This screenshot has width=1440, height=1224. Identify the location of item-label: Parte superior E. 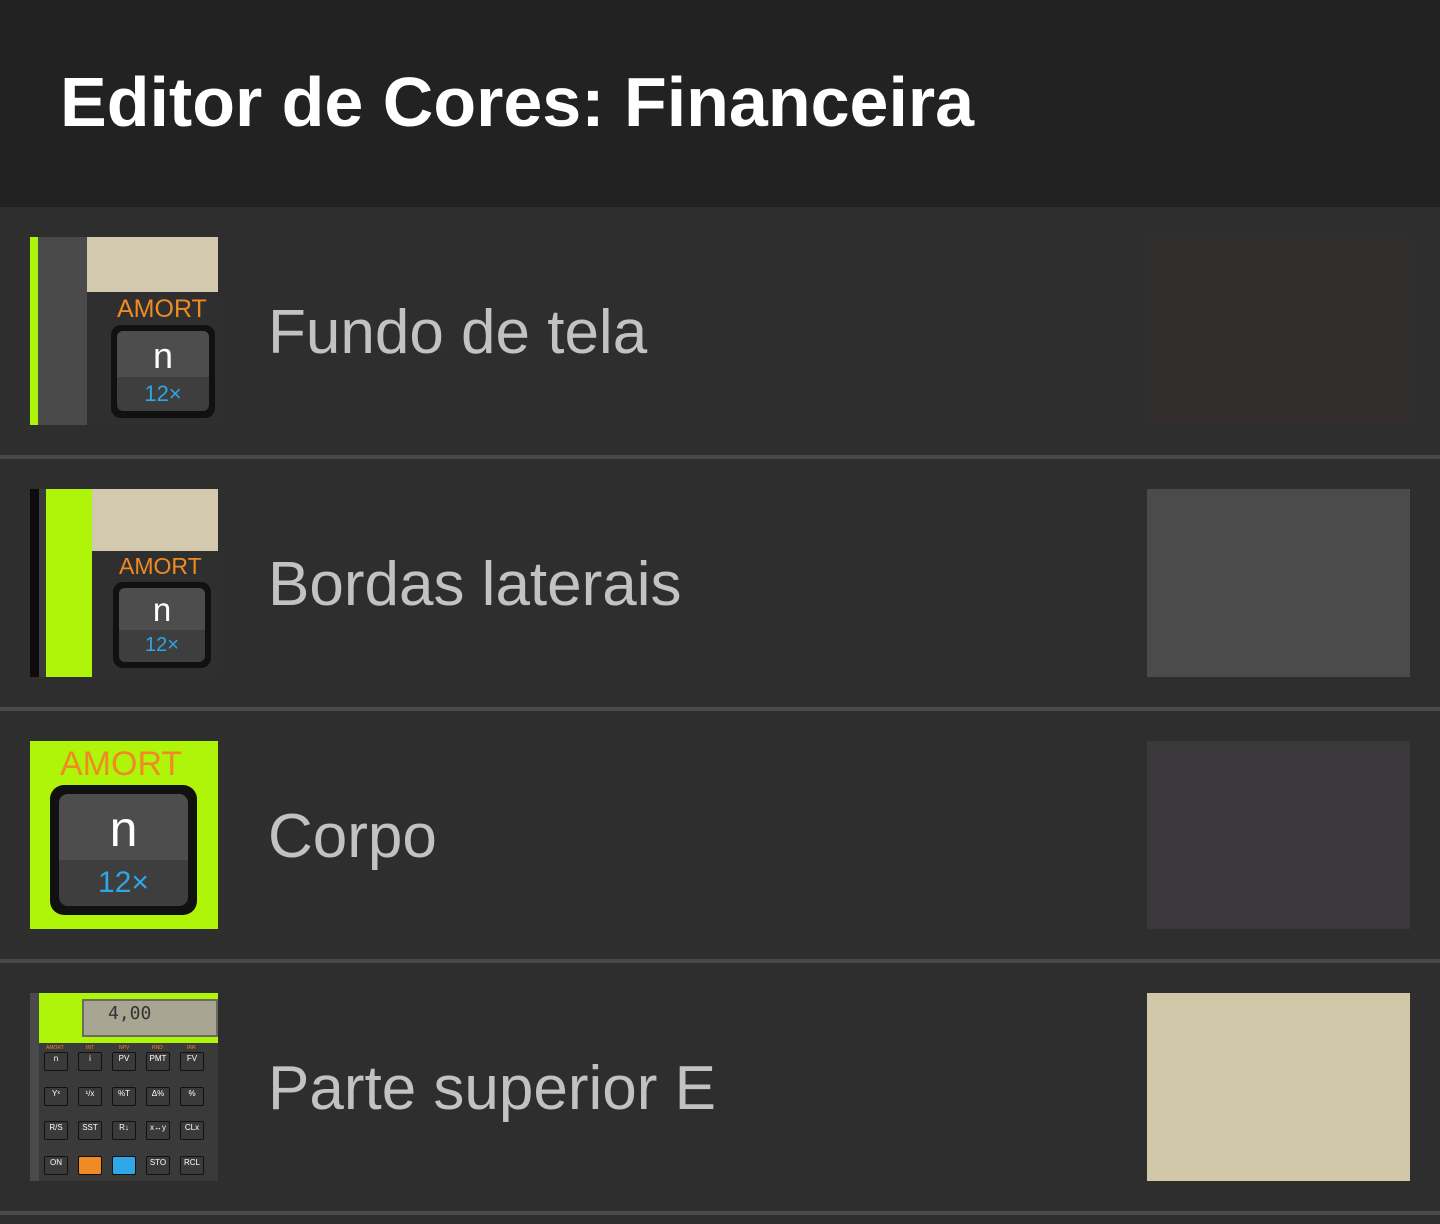
(492, 1088).